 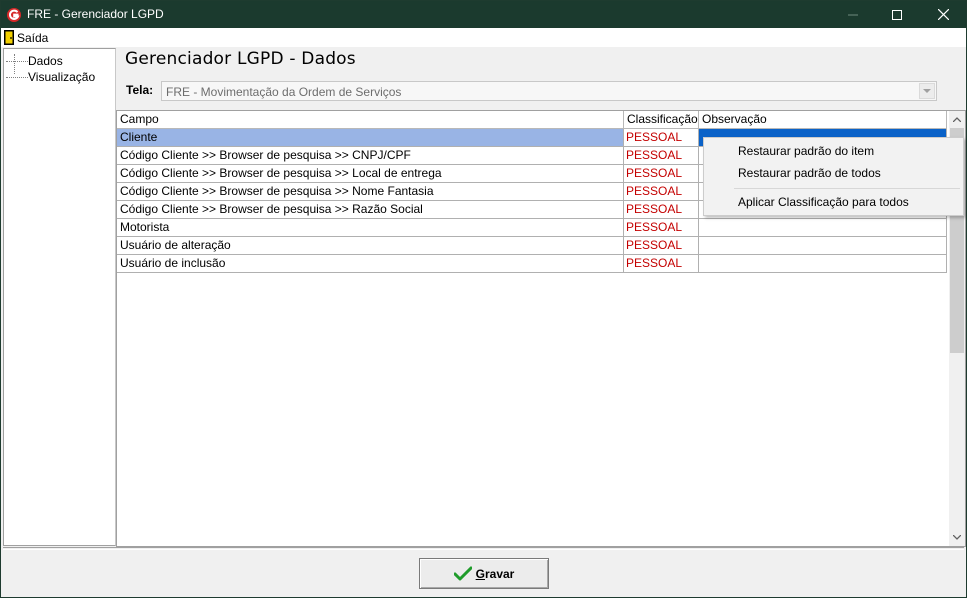 I want to click on checkmark-icon, so click(x=462, y=573).